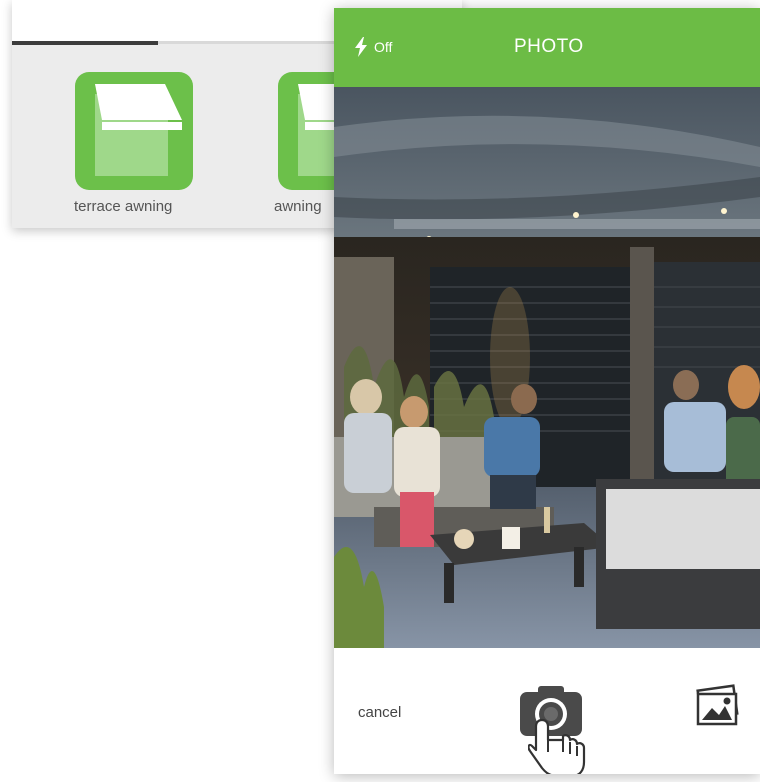  I want to click on tab-indicator-active, so click(85, 43).